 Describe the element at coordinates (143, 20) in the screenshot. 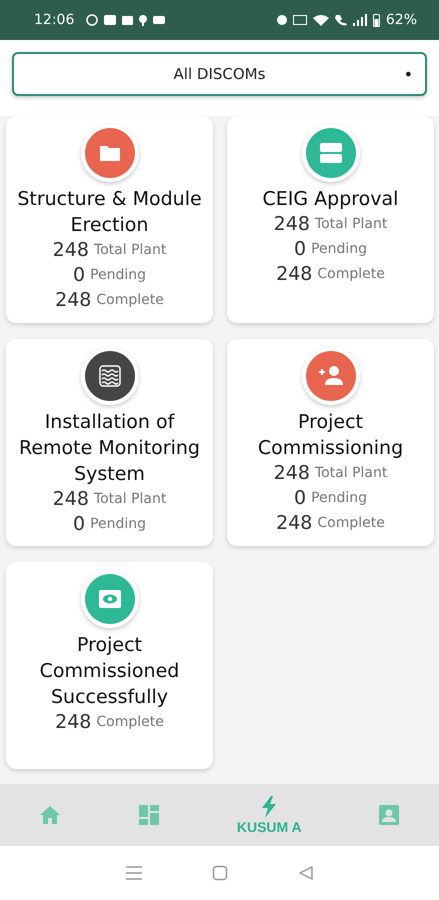

I see `location-icon` at that location.